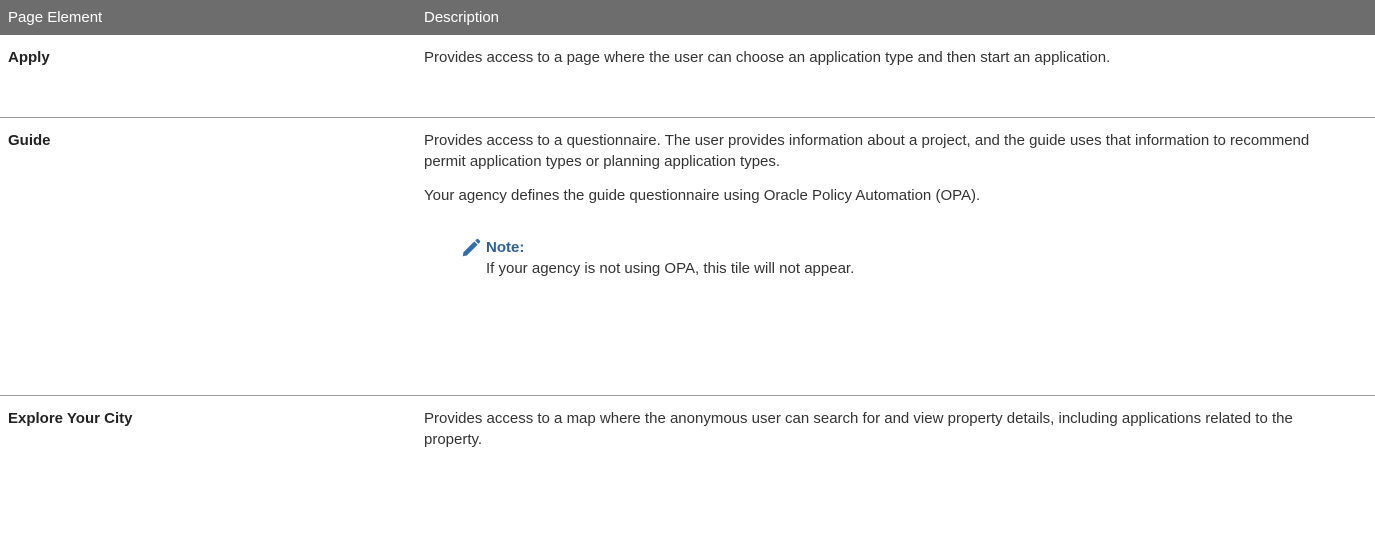 The height and width of the screenshot is (543, 1375). I want to click on cell-term-apply: Apply, so click(209, 76).